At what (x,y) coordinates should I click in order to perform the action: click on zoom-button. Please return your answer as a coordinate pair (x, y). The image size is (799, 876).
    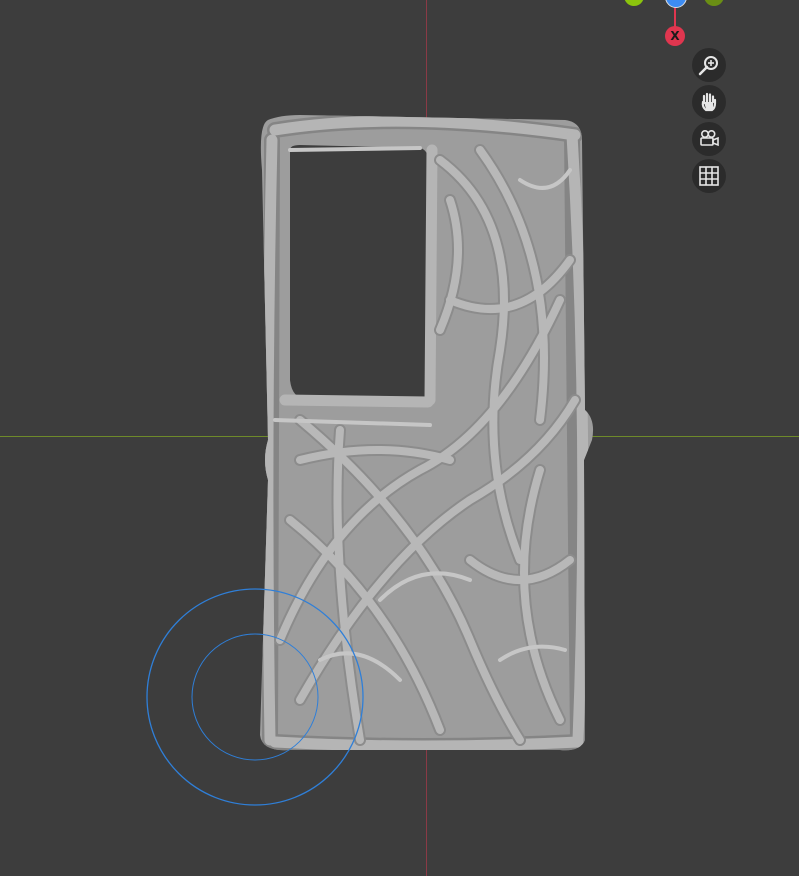
    Looking at the image, I should click on (709, 65).